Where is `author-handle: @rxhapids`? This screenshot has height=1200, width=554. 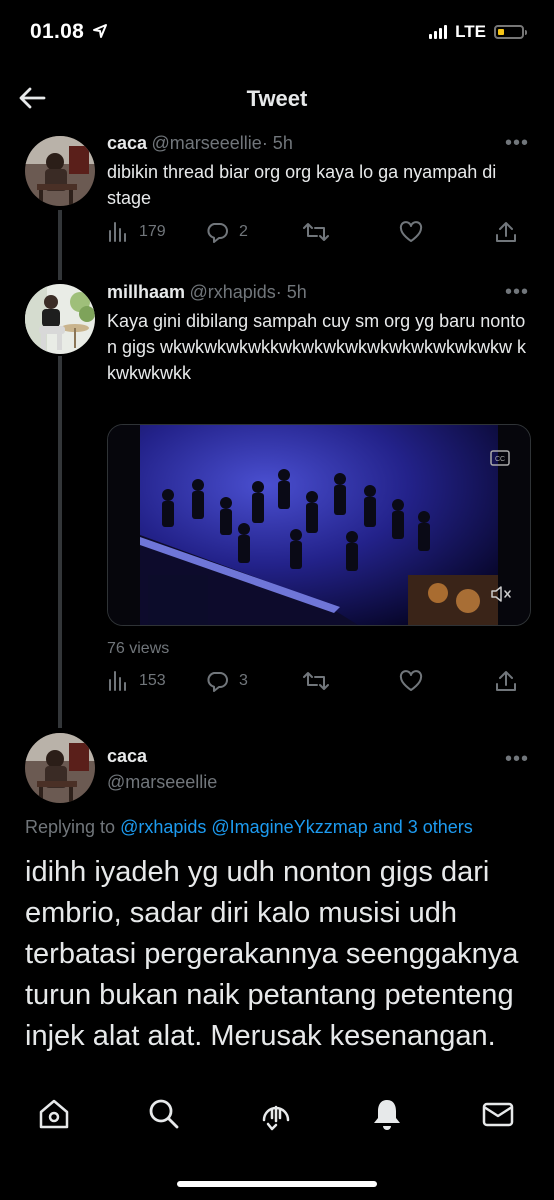
author-handle: @rxhapids is located at coordinates (232, 292).